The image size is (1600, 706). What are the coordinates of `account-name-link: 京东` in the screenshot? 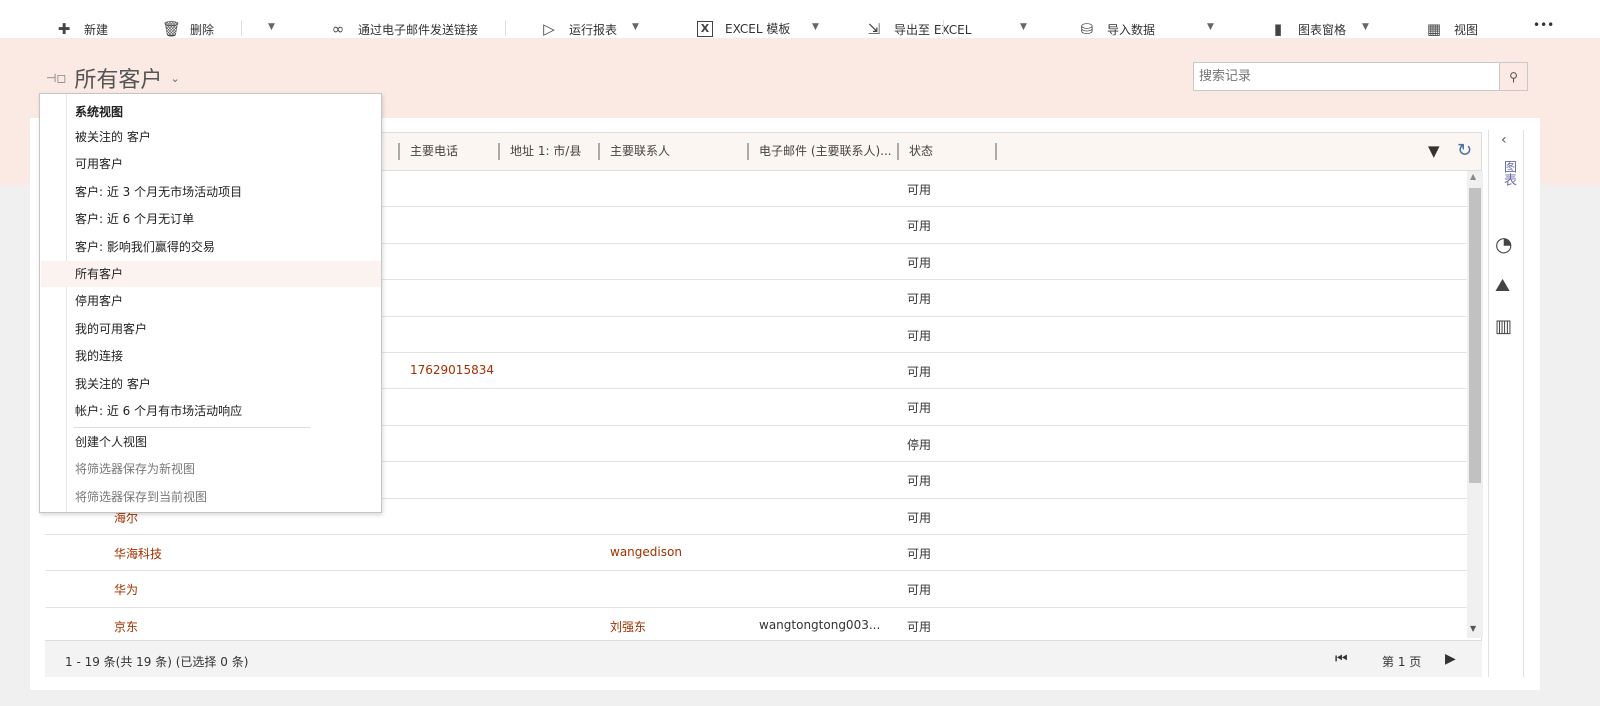 It's located at (126, 626).